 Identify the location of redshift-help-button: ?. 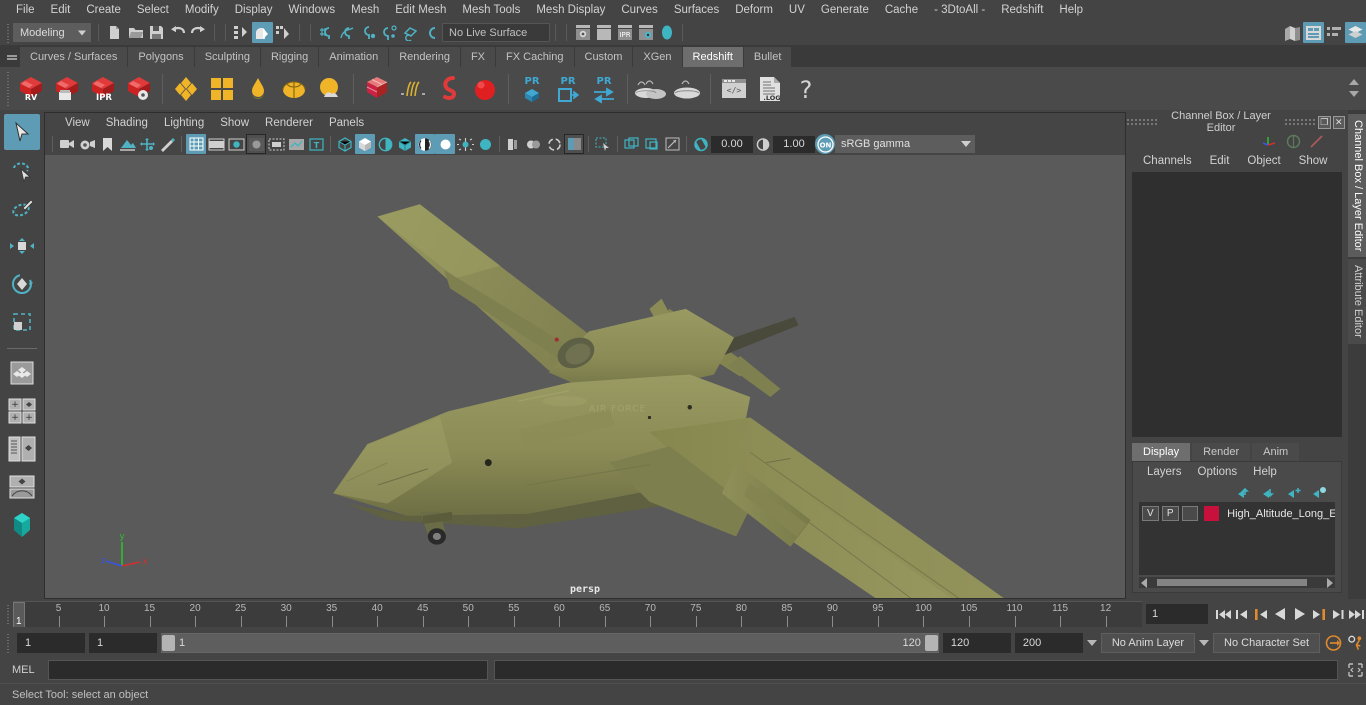
(806, 89).